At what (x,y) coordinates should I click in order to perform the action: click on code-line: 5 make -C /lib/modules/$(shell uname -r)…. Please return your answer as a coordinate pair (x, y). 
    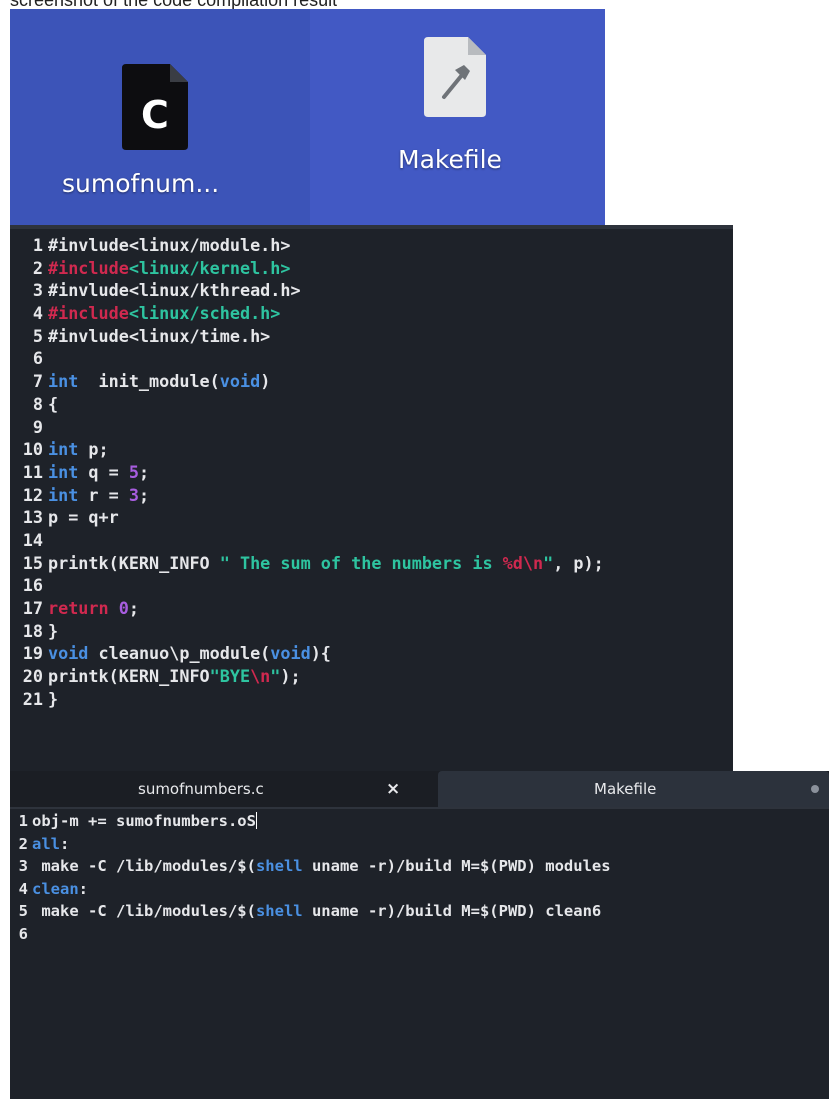
    Looking at the image, I should click on (419, 911).